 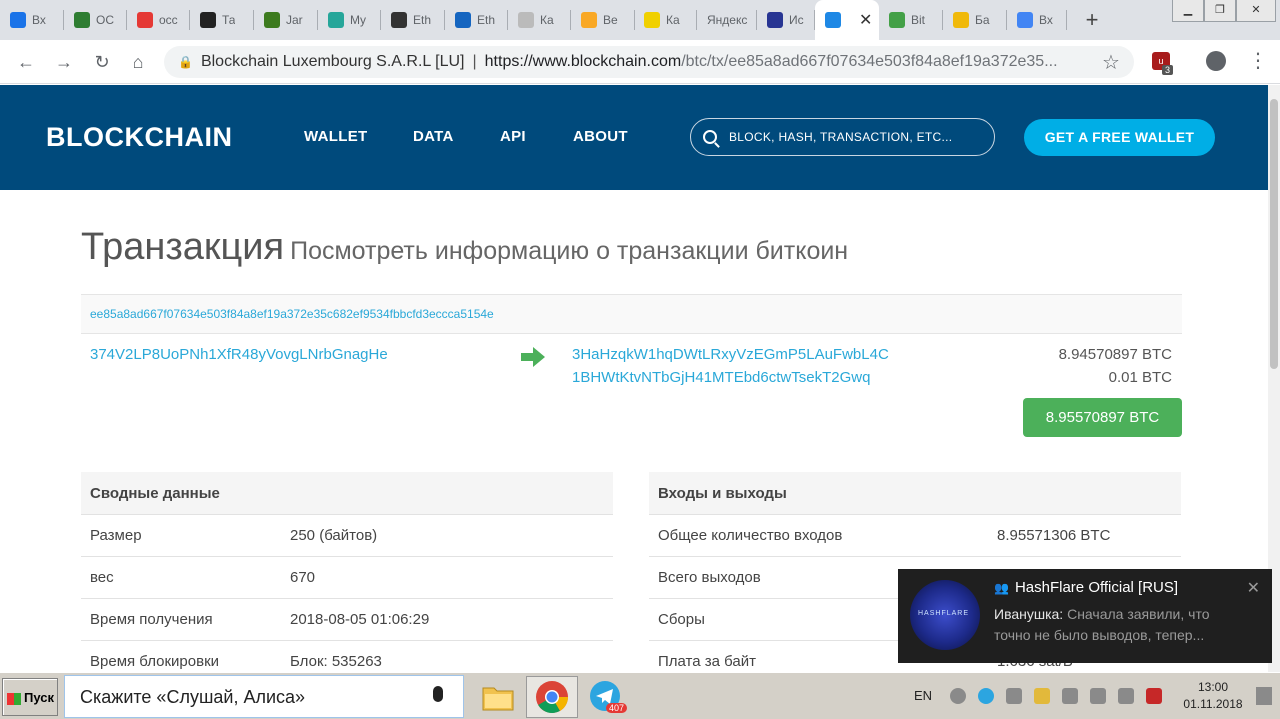 I want to click on chart-icon, so click(x=463, y=20).